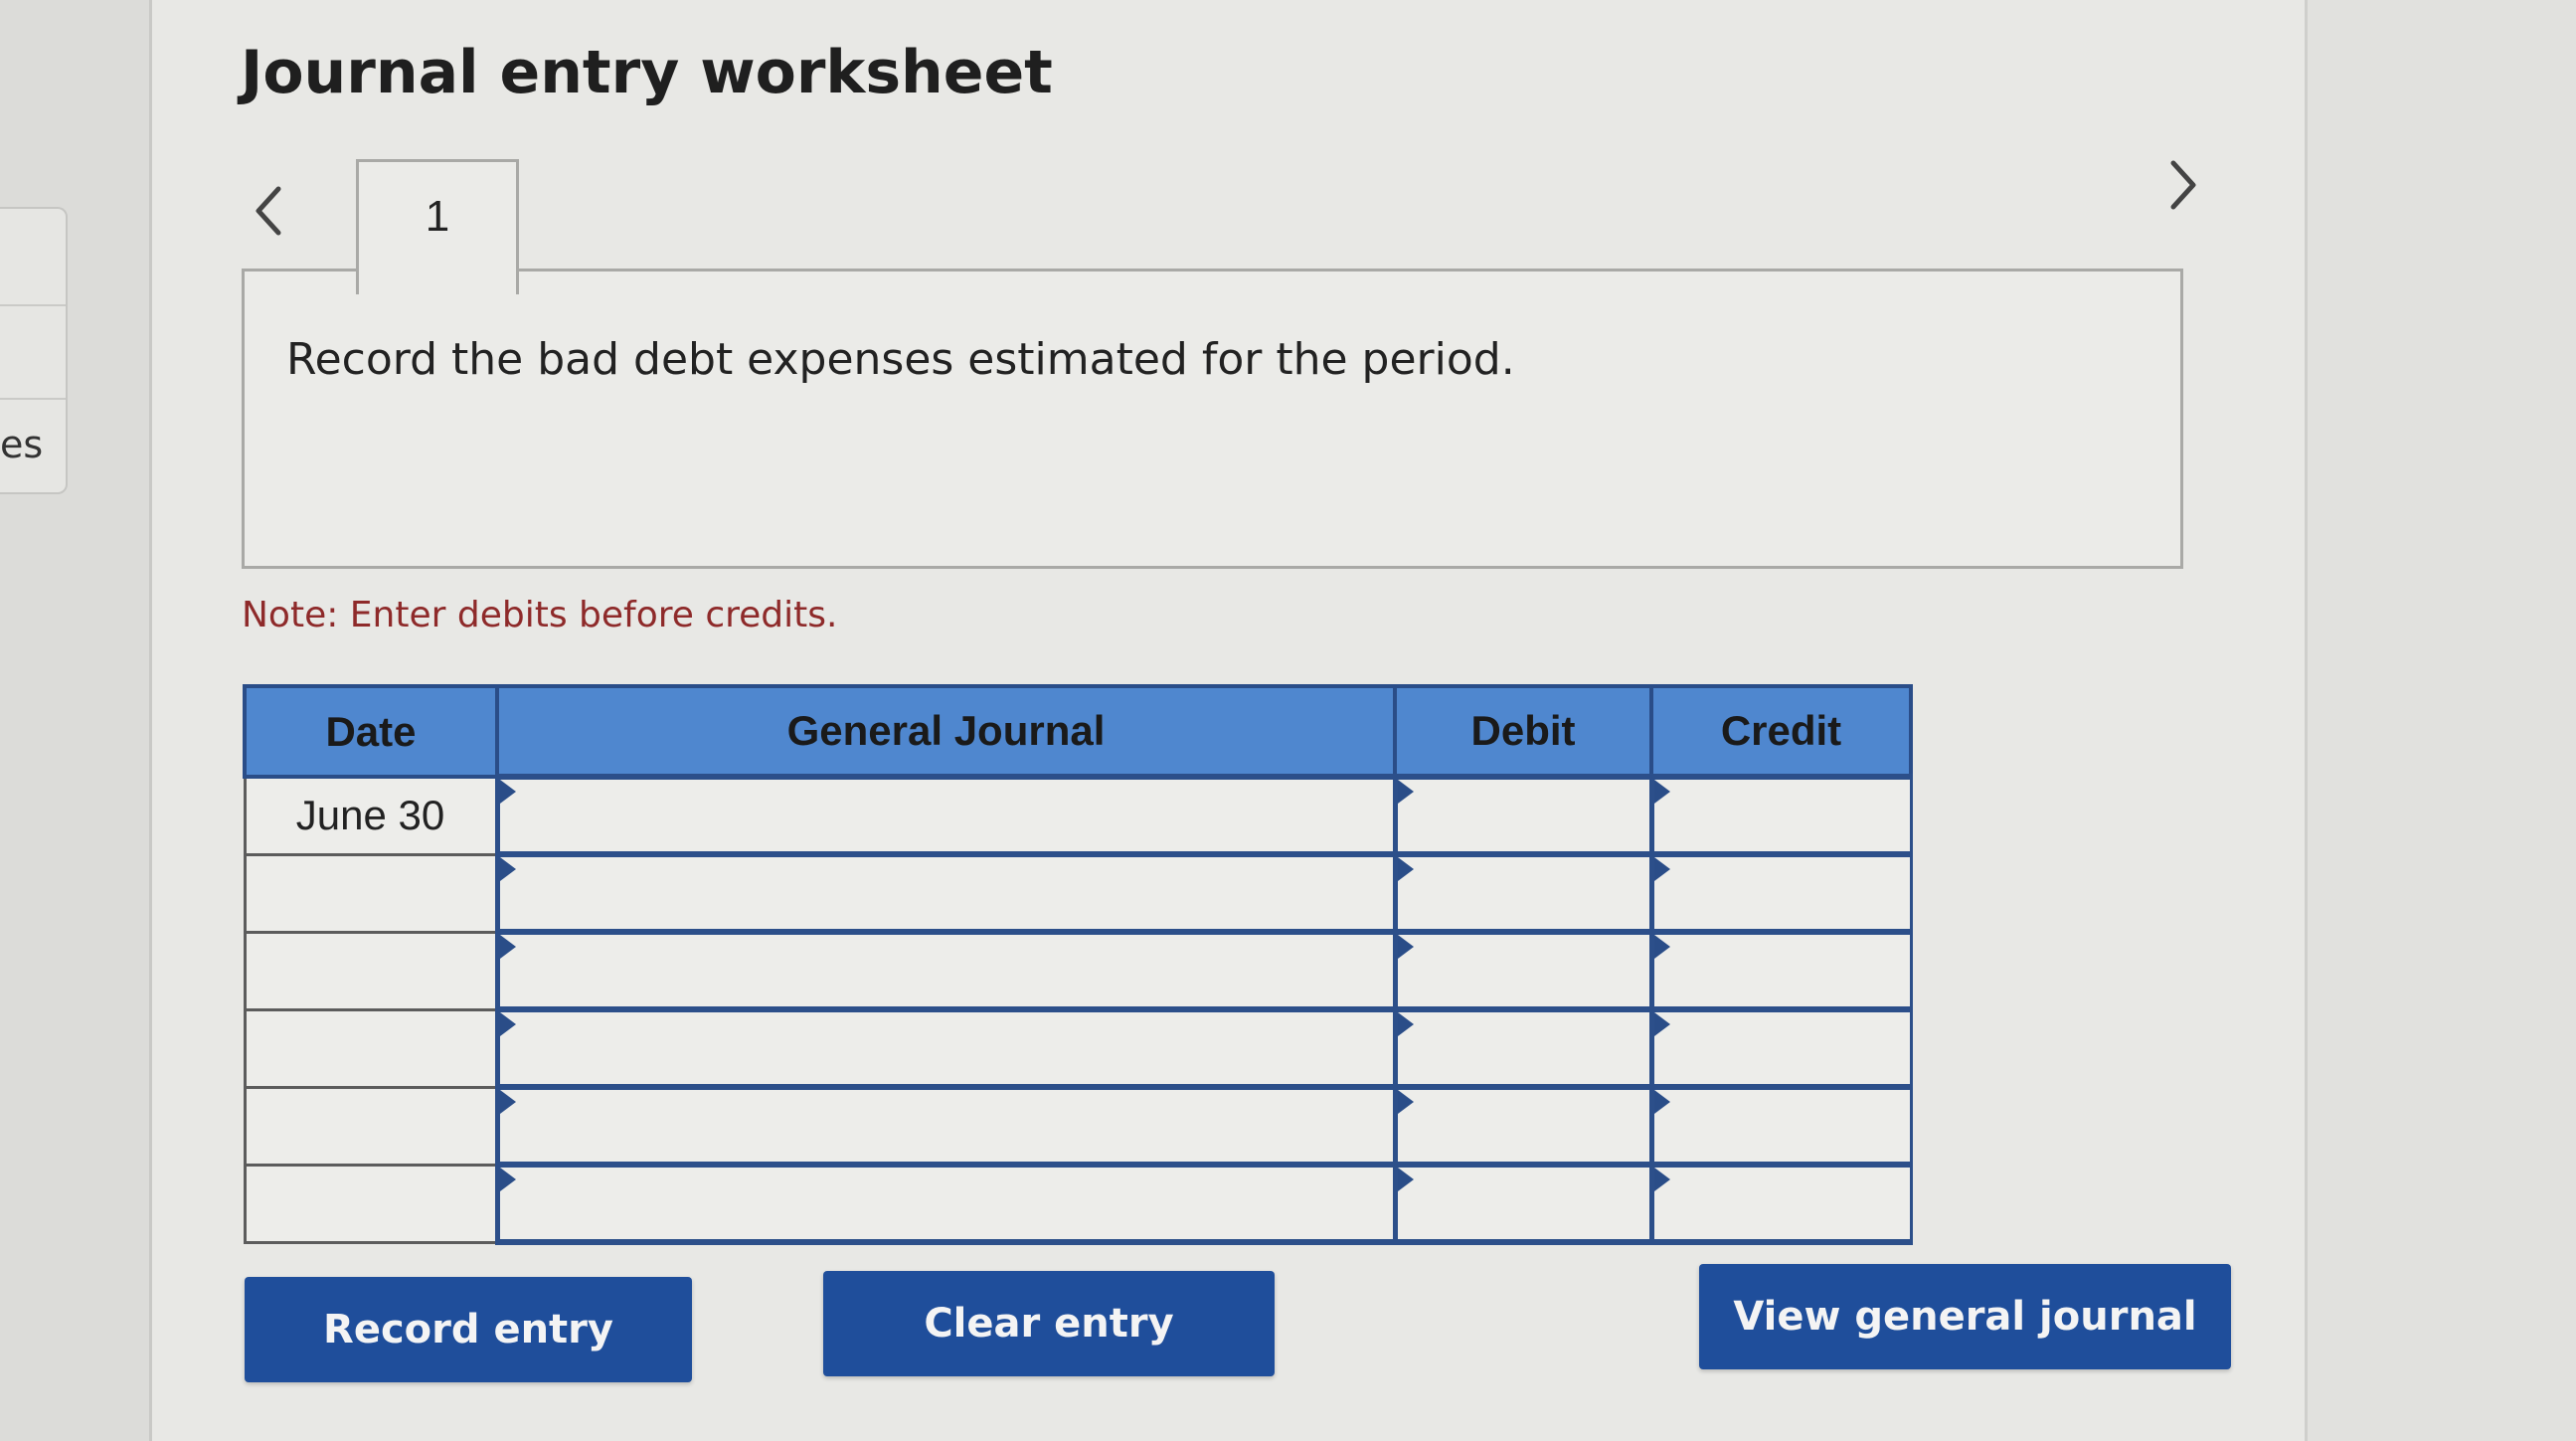  Describe the element at coordinates (468, 1329) in the screenshot. I see `record-entry-button: Record entry` at that location.